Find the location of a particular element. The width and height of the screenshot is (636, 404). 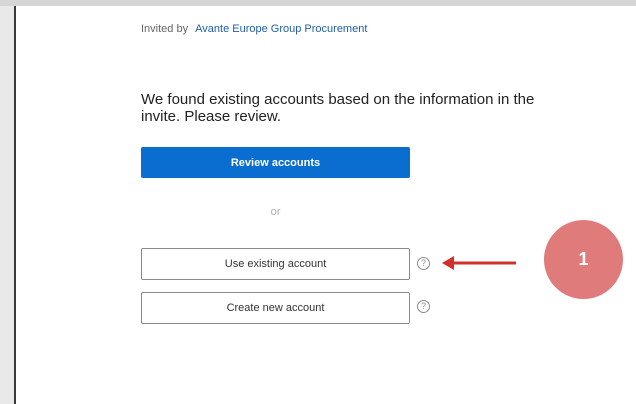

step-badge: 1 is located at coordinates (583, 259).